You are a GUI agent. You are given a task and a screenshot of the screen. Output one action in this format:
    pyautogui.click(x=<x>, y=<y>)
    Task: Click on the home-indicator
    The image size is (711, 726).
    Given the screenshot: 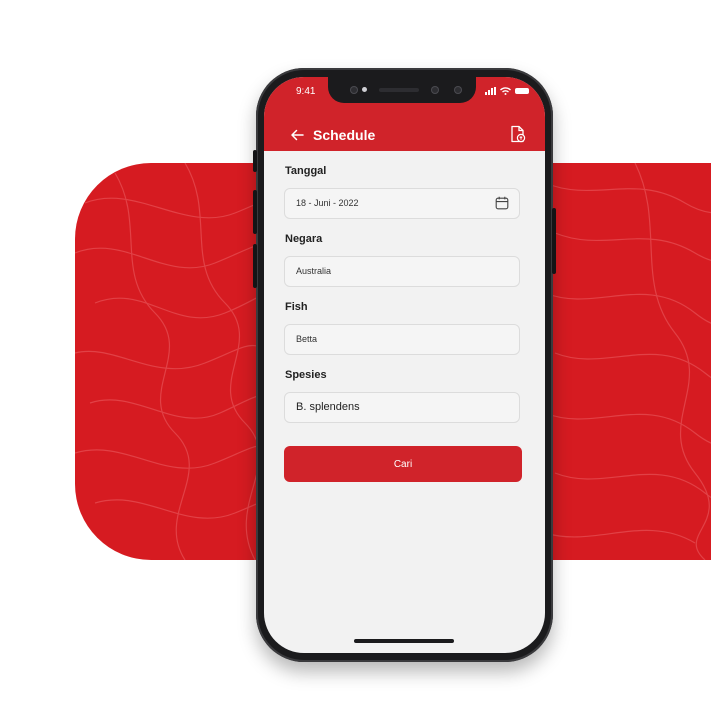 What is the action you would take?
    pyautogui.click(x=404, y=641)
    